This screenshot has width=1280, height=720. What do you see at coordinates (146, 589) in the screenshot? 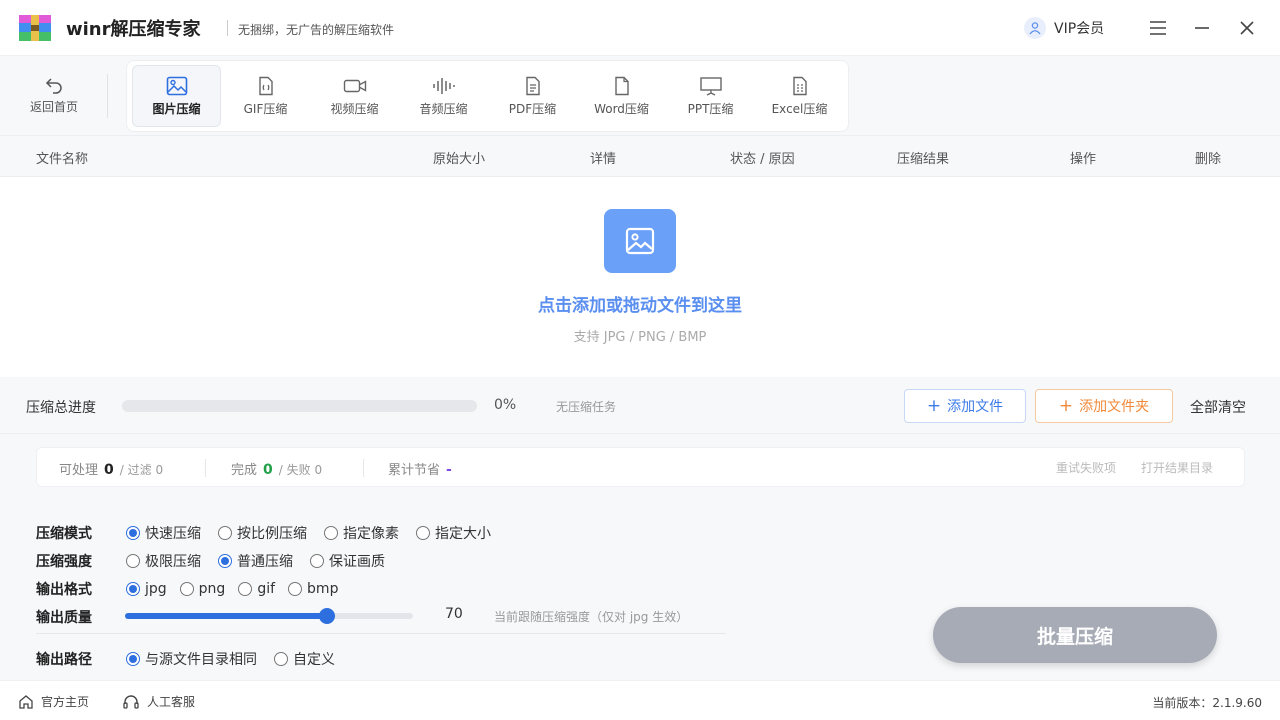
I see `format-option-jpg: jpg` at bounding box center [146, 589].